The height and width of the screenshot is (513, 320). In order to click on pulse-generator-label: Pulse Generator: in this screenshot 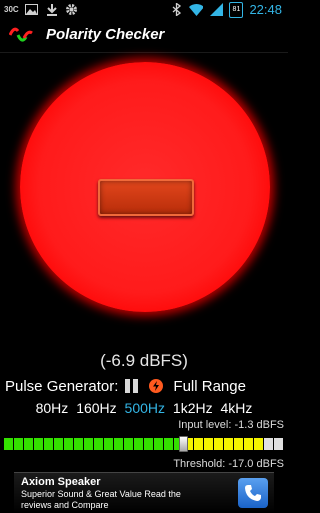, I will do `click(62, 386)`.